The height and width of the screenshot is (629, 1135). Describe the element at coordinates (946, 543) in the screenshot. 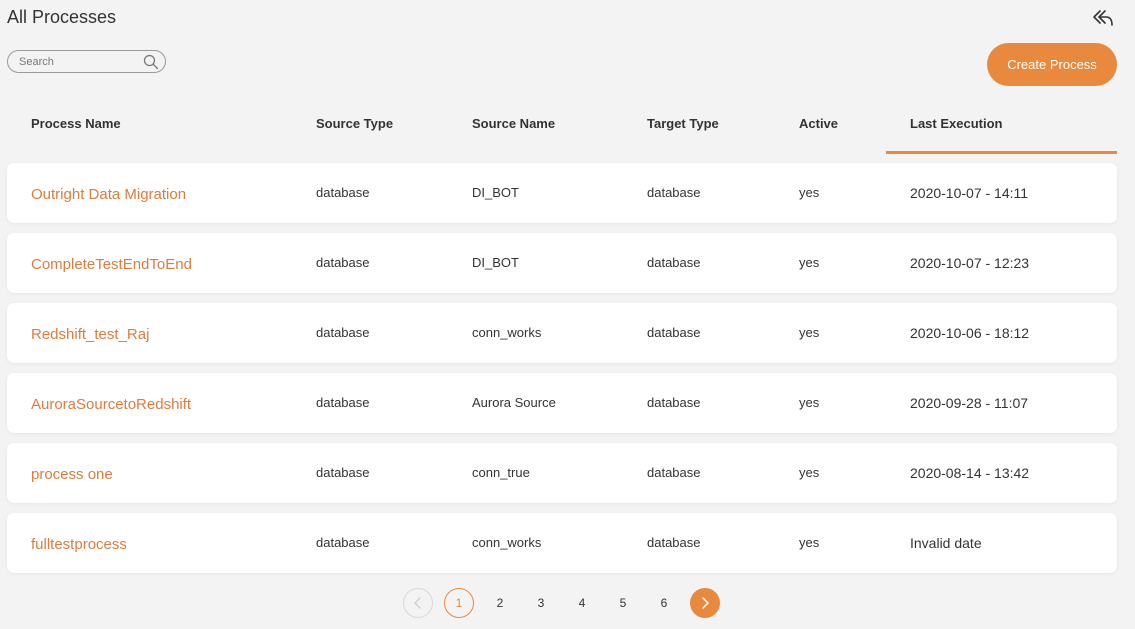

I see `last-execution-cell: Invalid date` at that location.